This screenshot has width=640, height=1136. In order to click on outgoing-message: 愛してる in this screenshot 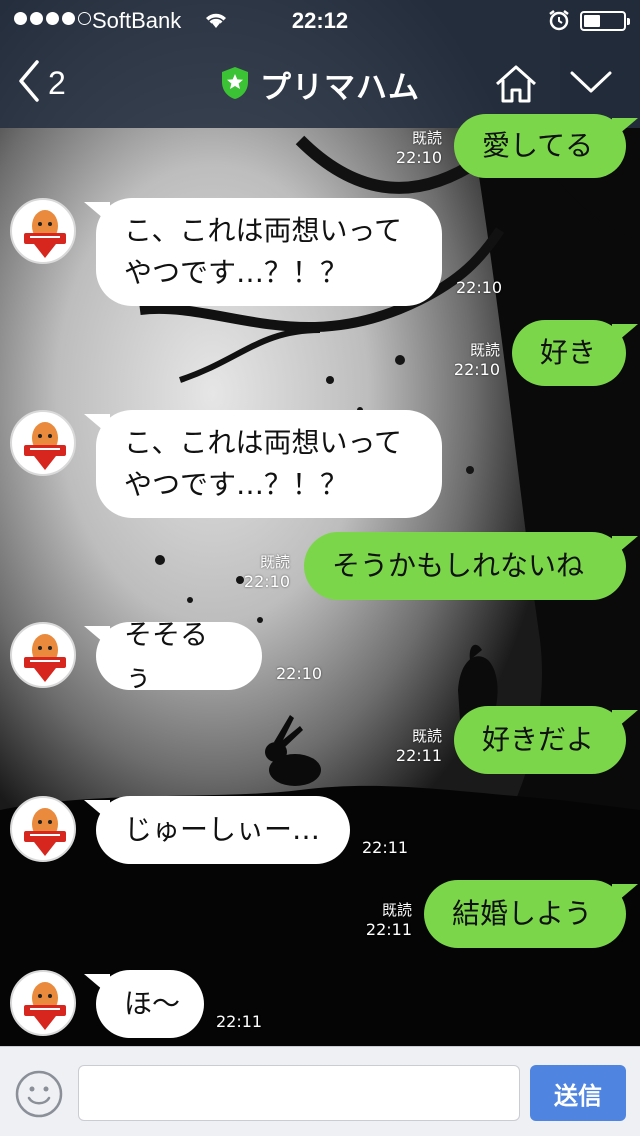, I will do `click(546, 146)`.